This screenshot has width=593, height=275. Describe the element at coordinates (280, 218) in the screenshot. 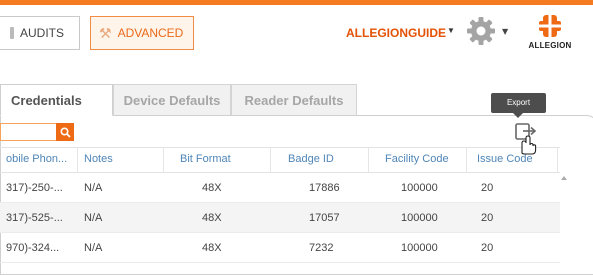

I see `table-row: 317)-525-... N/A 48X 17057 100000 20` at that location.